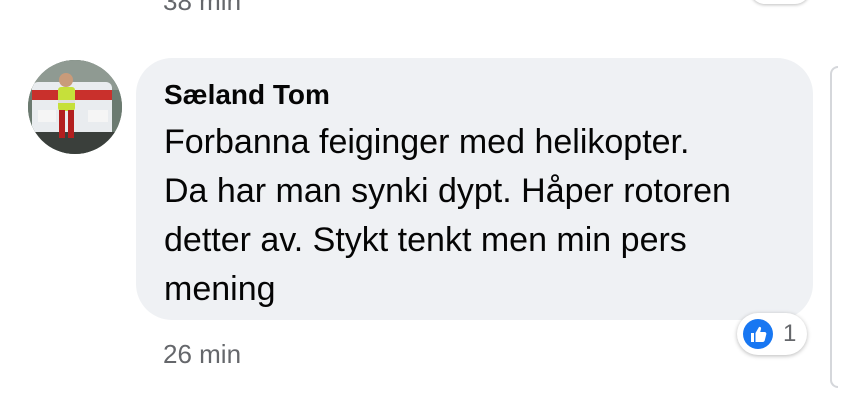  What do you see at coordinates (202, 8) in the screenshot?
I see `previous-comment-timestamp: 38 min` at bounding box center [202, 8].